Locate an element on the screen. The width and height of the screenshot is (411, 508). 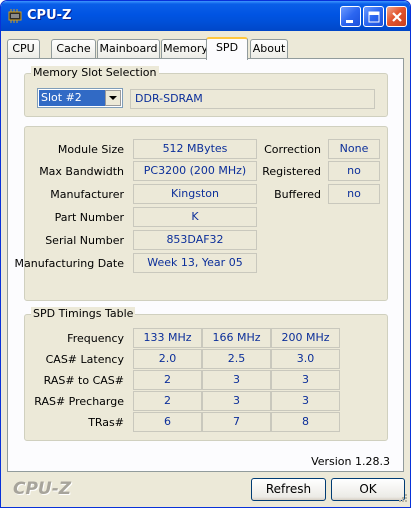
serial-number-value: 853DAF32 is located at coordinates (195, 240).